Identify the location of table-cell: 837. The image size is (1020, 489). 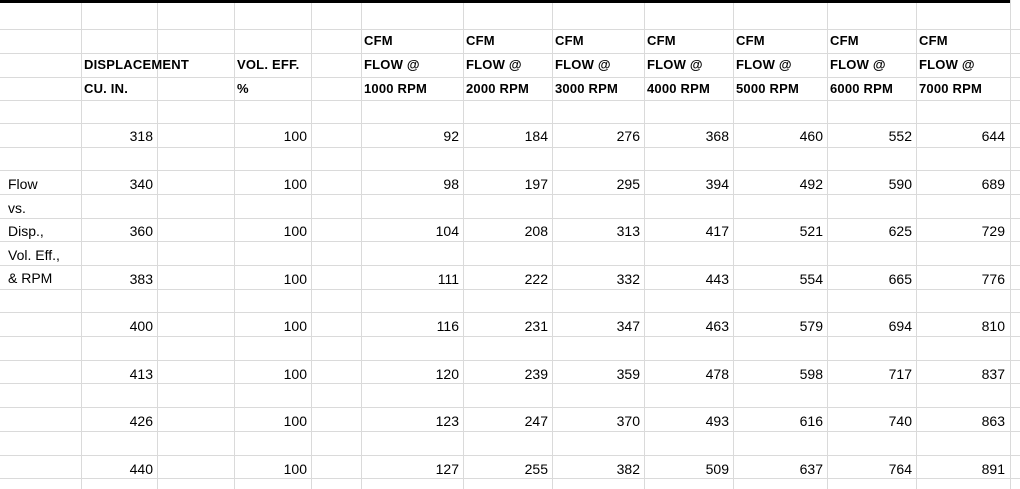
(965, 374).